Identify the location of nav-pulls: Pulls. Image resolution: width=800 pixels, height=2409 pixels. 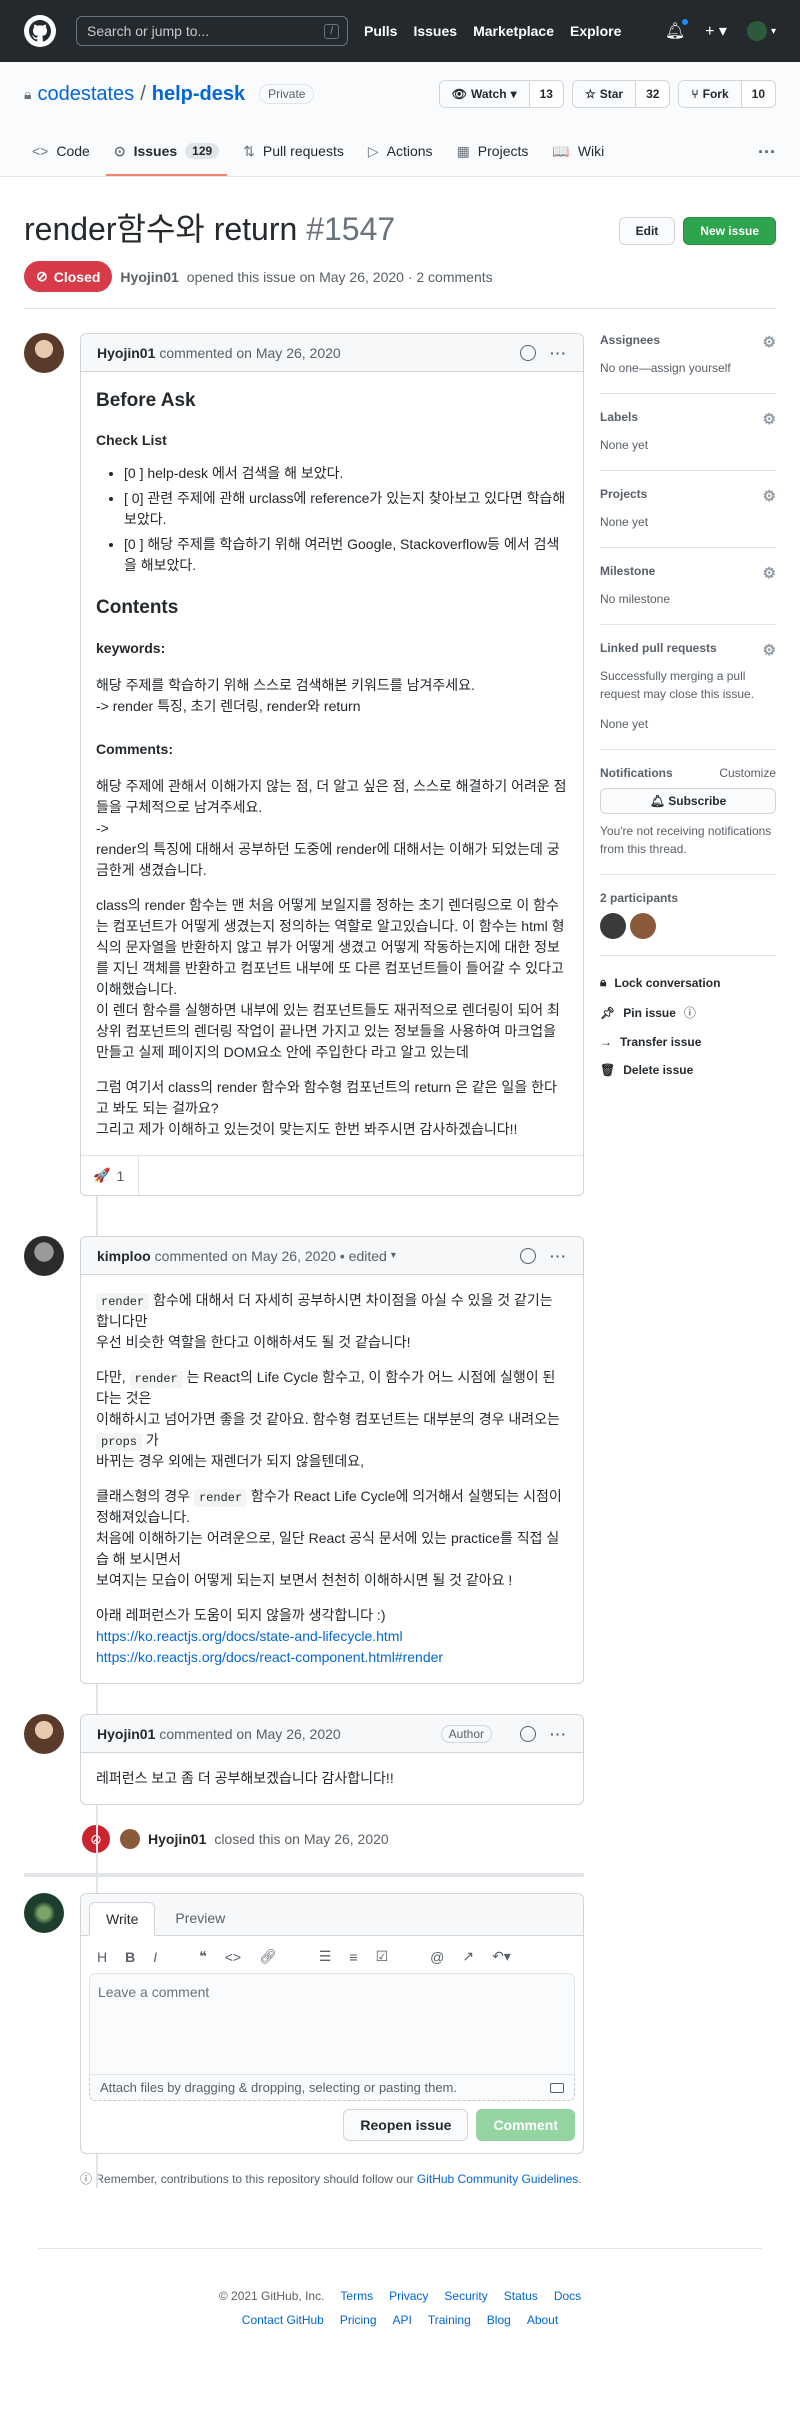
(380, 31).